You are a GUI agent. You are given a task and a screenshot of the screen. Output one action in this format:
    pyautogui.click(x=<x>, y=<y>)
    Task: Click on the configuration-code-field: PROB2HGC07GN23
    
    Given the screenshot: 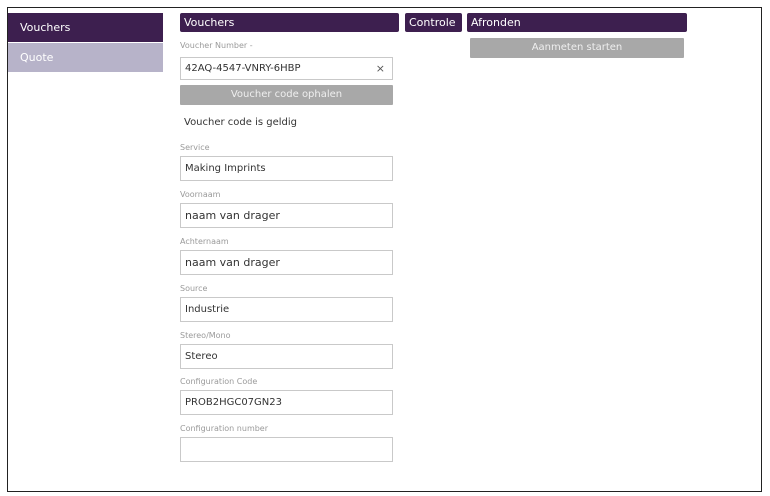 What is the action you would take?
    pyautogui.click(x=286, y=402)
    